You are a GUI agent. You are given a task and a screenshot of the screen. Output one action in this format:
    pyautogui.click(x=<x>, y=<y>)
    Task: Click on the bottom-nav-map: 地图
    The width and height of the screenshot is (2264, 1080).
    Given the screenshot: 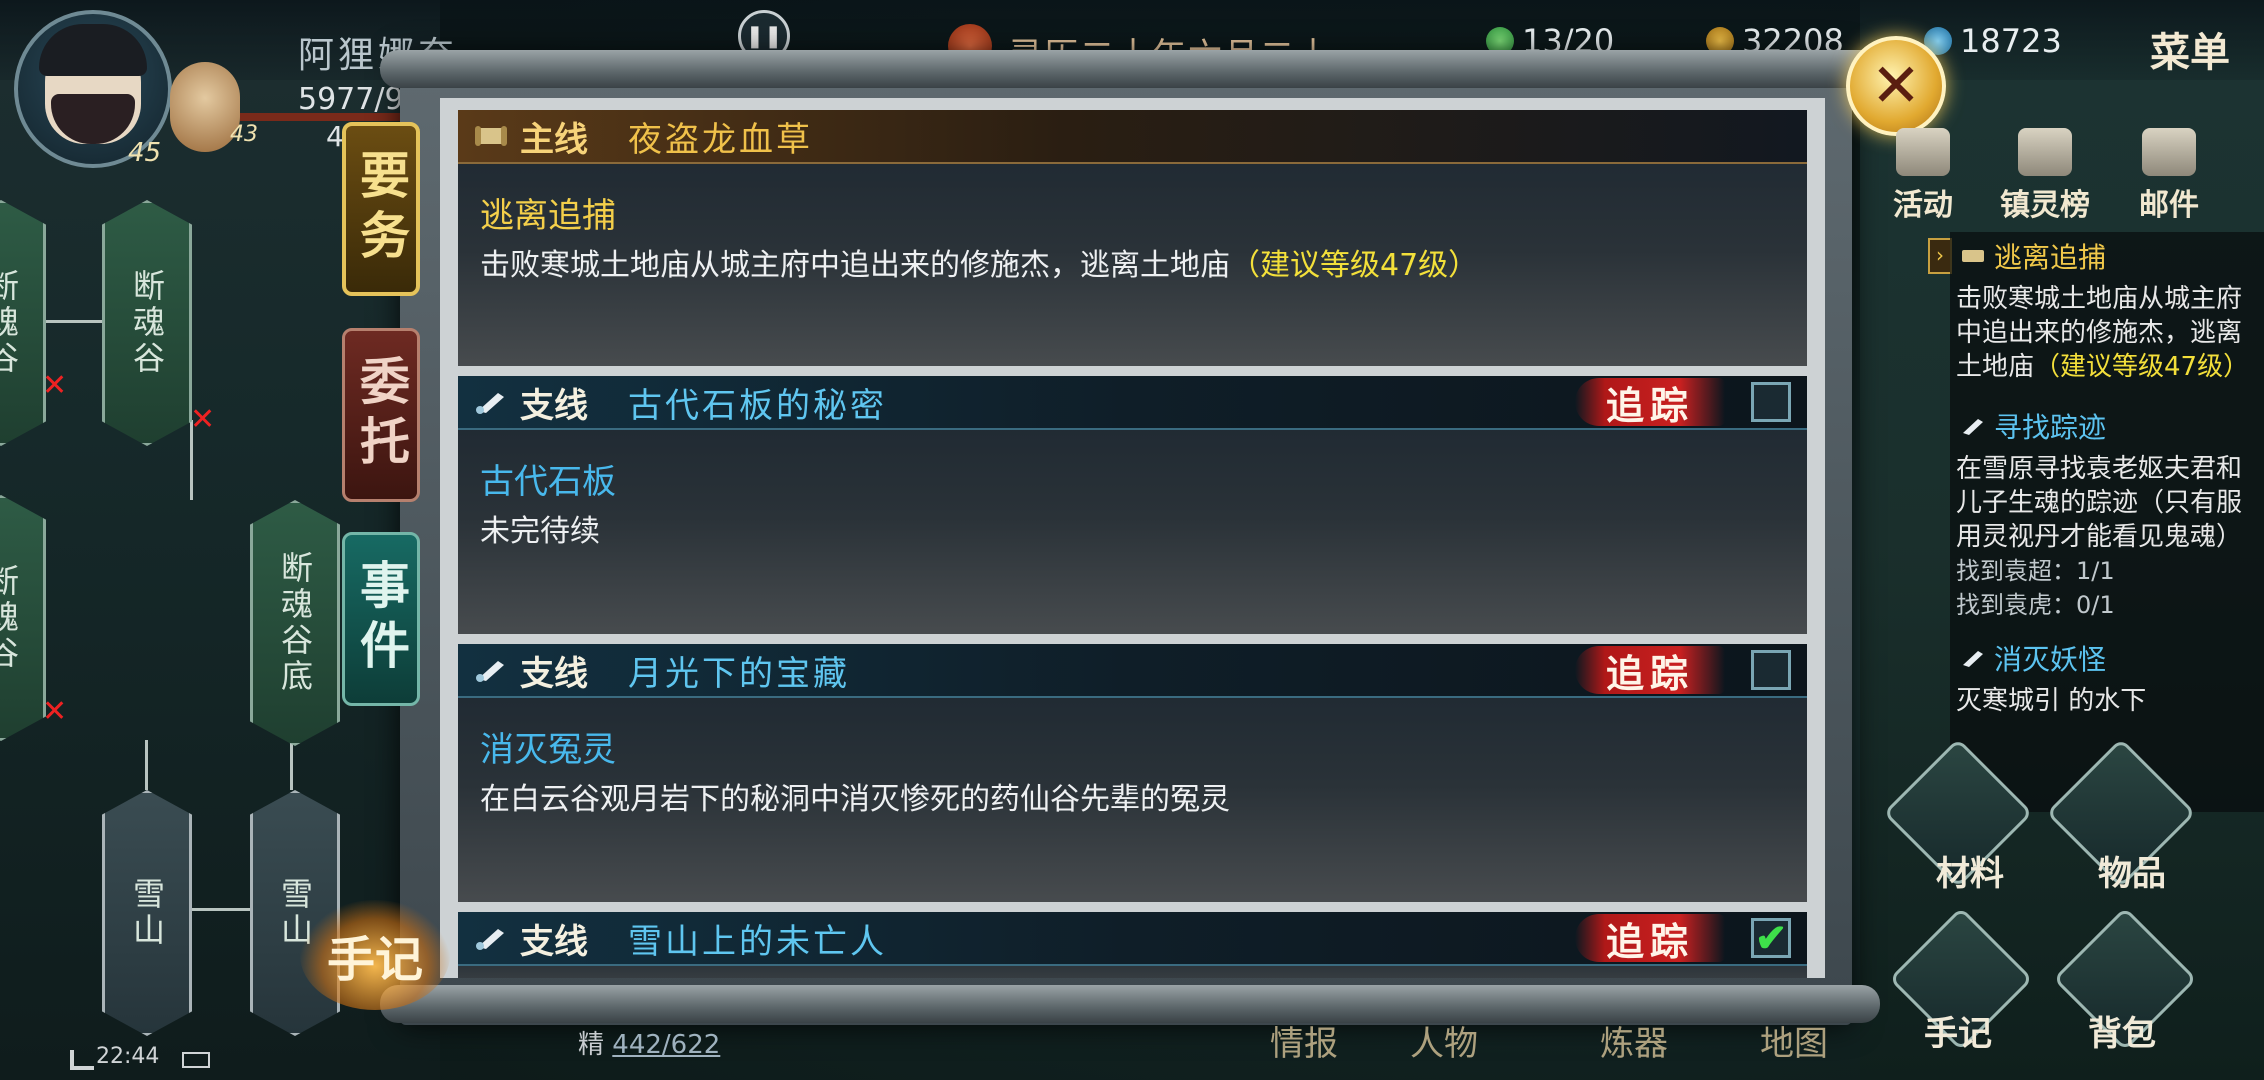 What is the action you would take?
    pyautogui.click(x=1794, y=1040)
    